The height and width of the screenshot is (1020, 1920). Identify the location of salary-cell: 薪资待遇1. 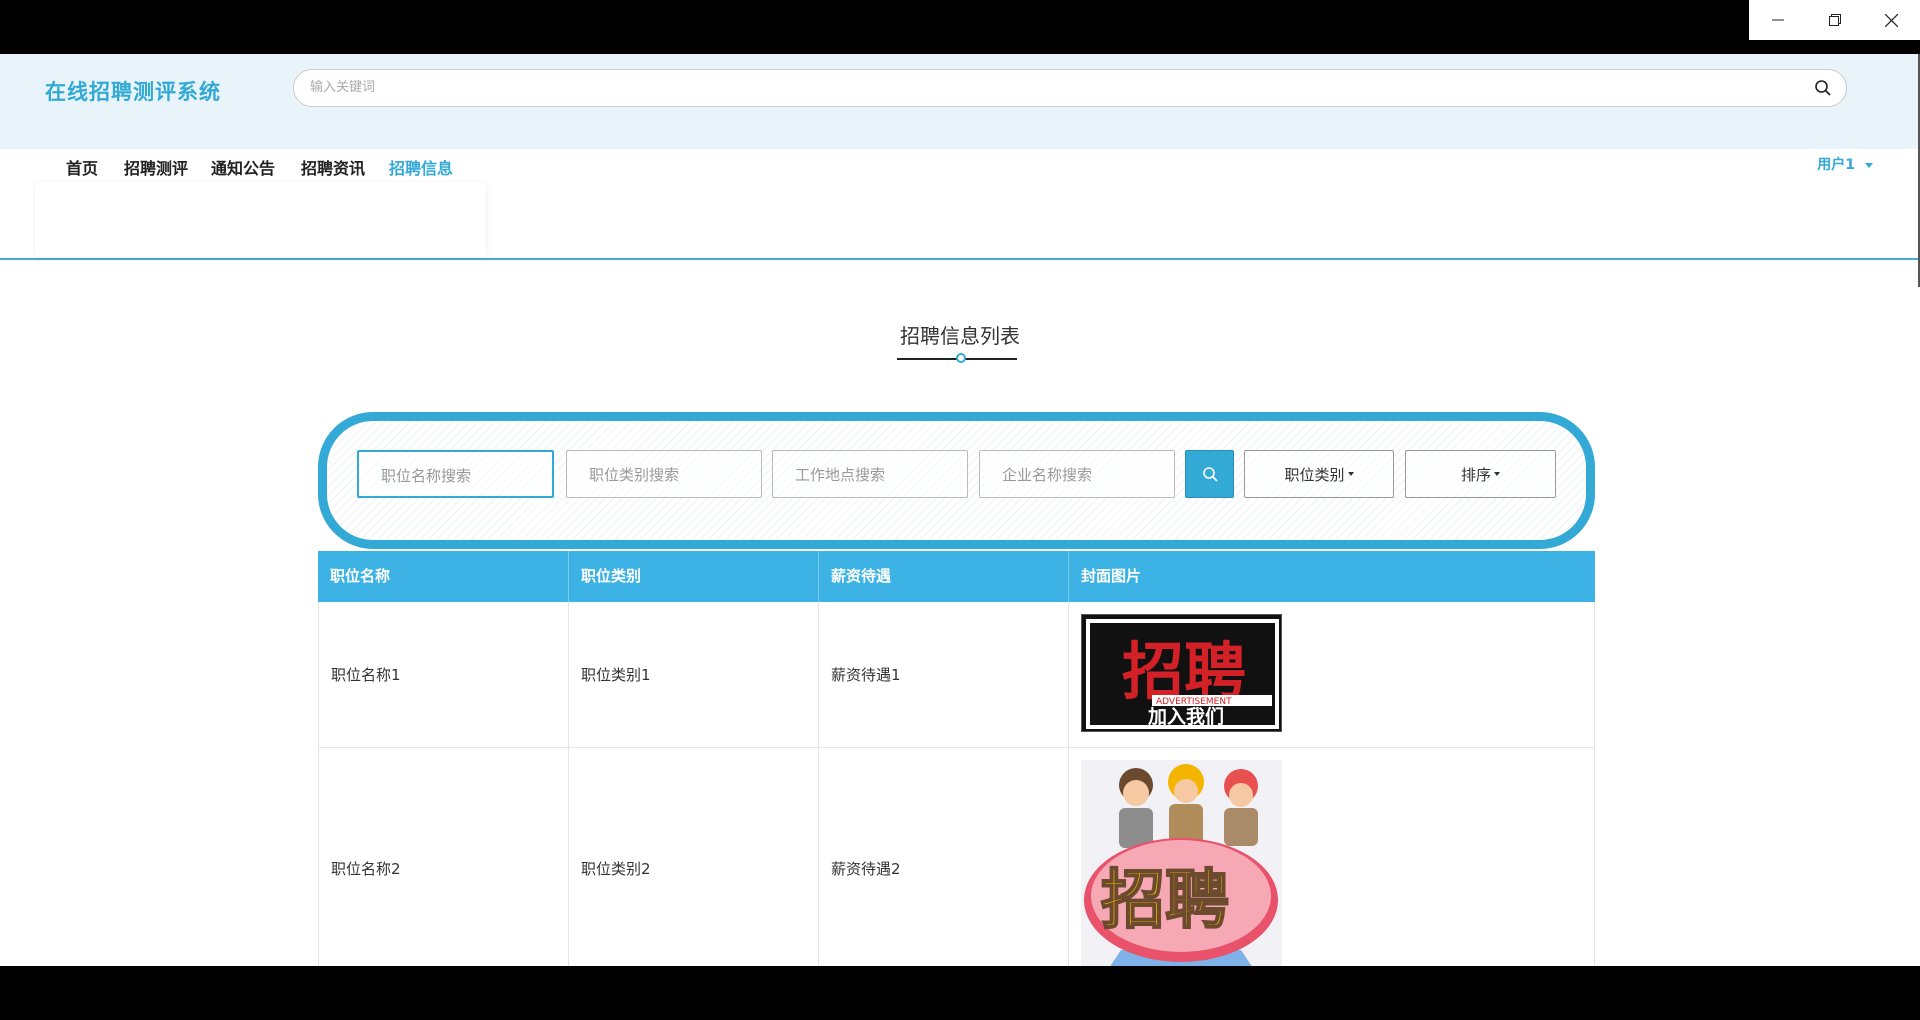
(944, 674).